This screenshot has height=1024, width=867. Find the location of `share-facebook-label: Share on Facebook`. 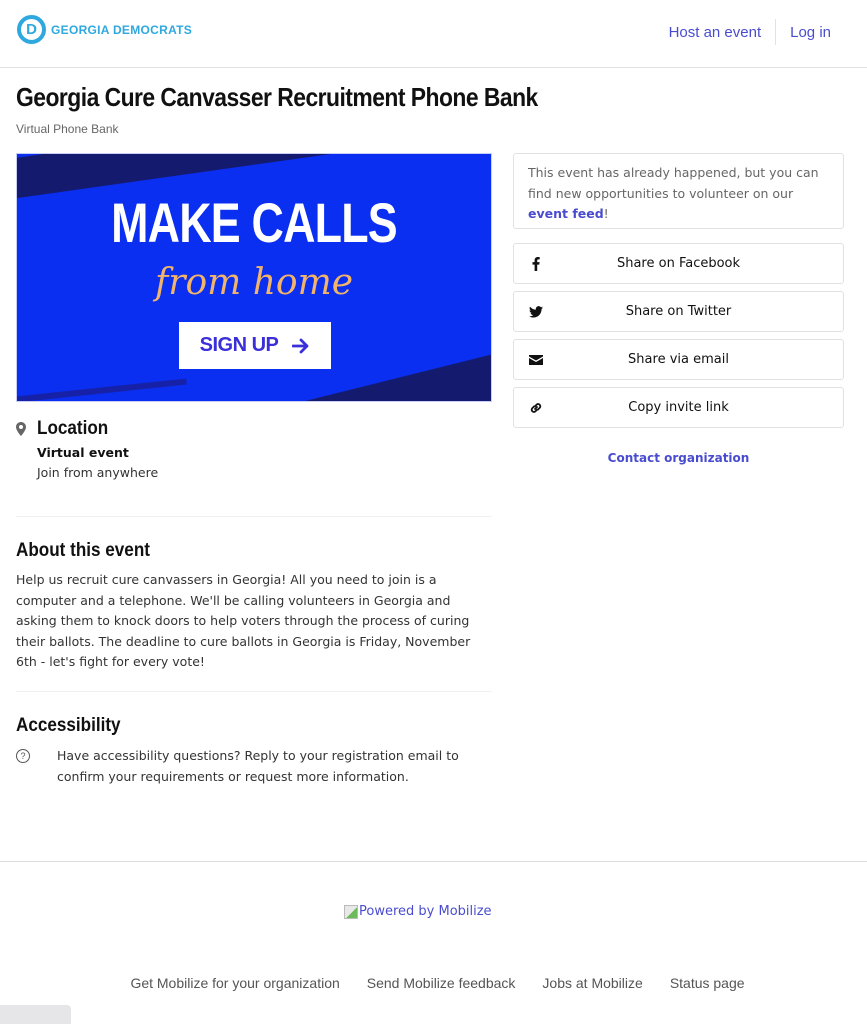

share-facebook-label: Share on Facebook is located at coordinates (678, 263).